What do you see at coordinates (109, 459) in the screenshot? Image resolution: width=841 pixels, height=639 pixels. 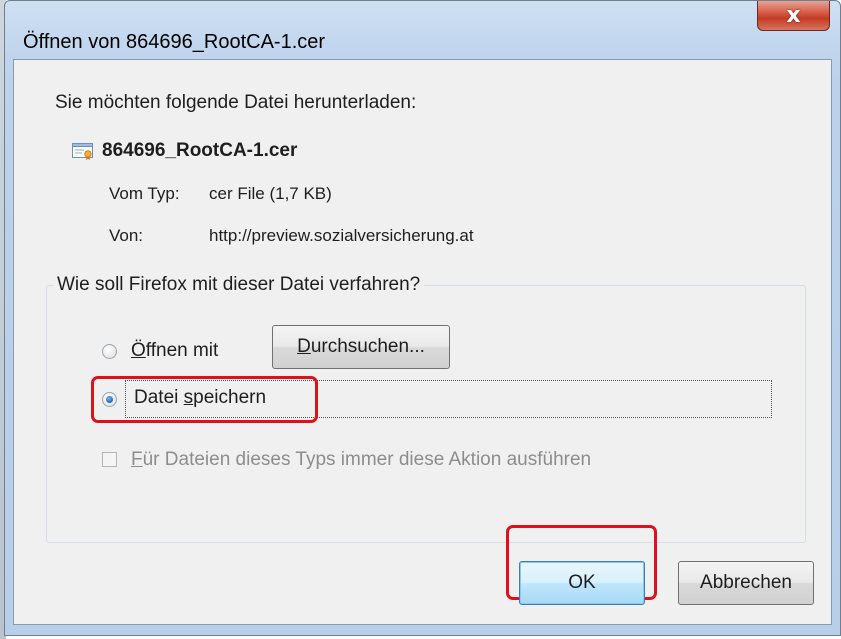 I see `always-do-this-checkbox` at bounding box center [109, 459].